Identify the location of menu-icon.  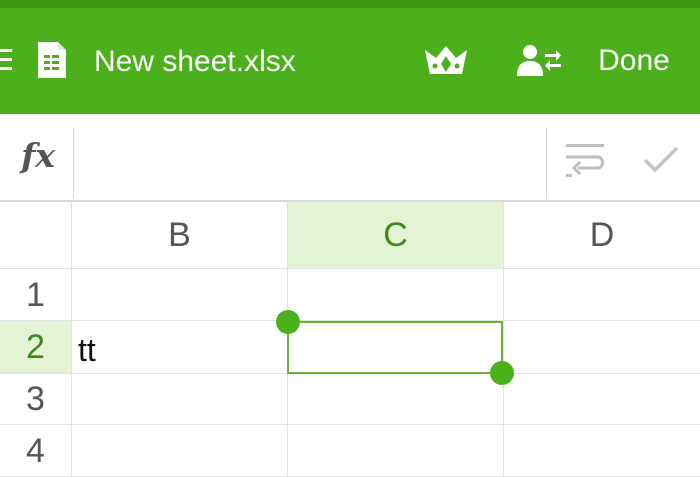
(7, 60).